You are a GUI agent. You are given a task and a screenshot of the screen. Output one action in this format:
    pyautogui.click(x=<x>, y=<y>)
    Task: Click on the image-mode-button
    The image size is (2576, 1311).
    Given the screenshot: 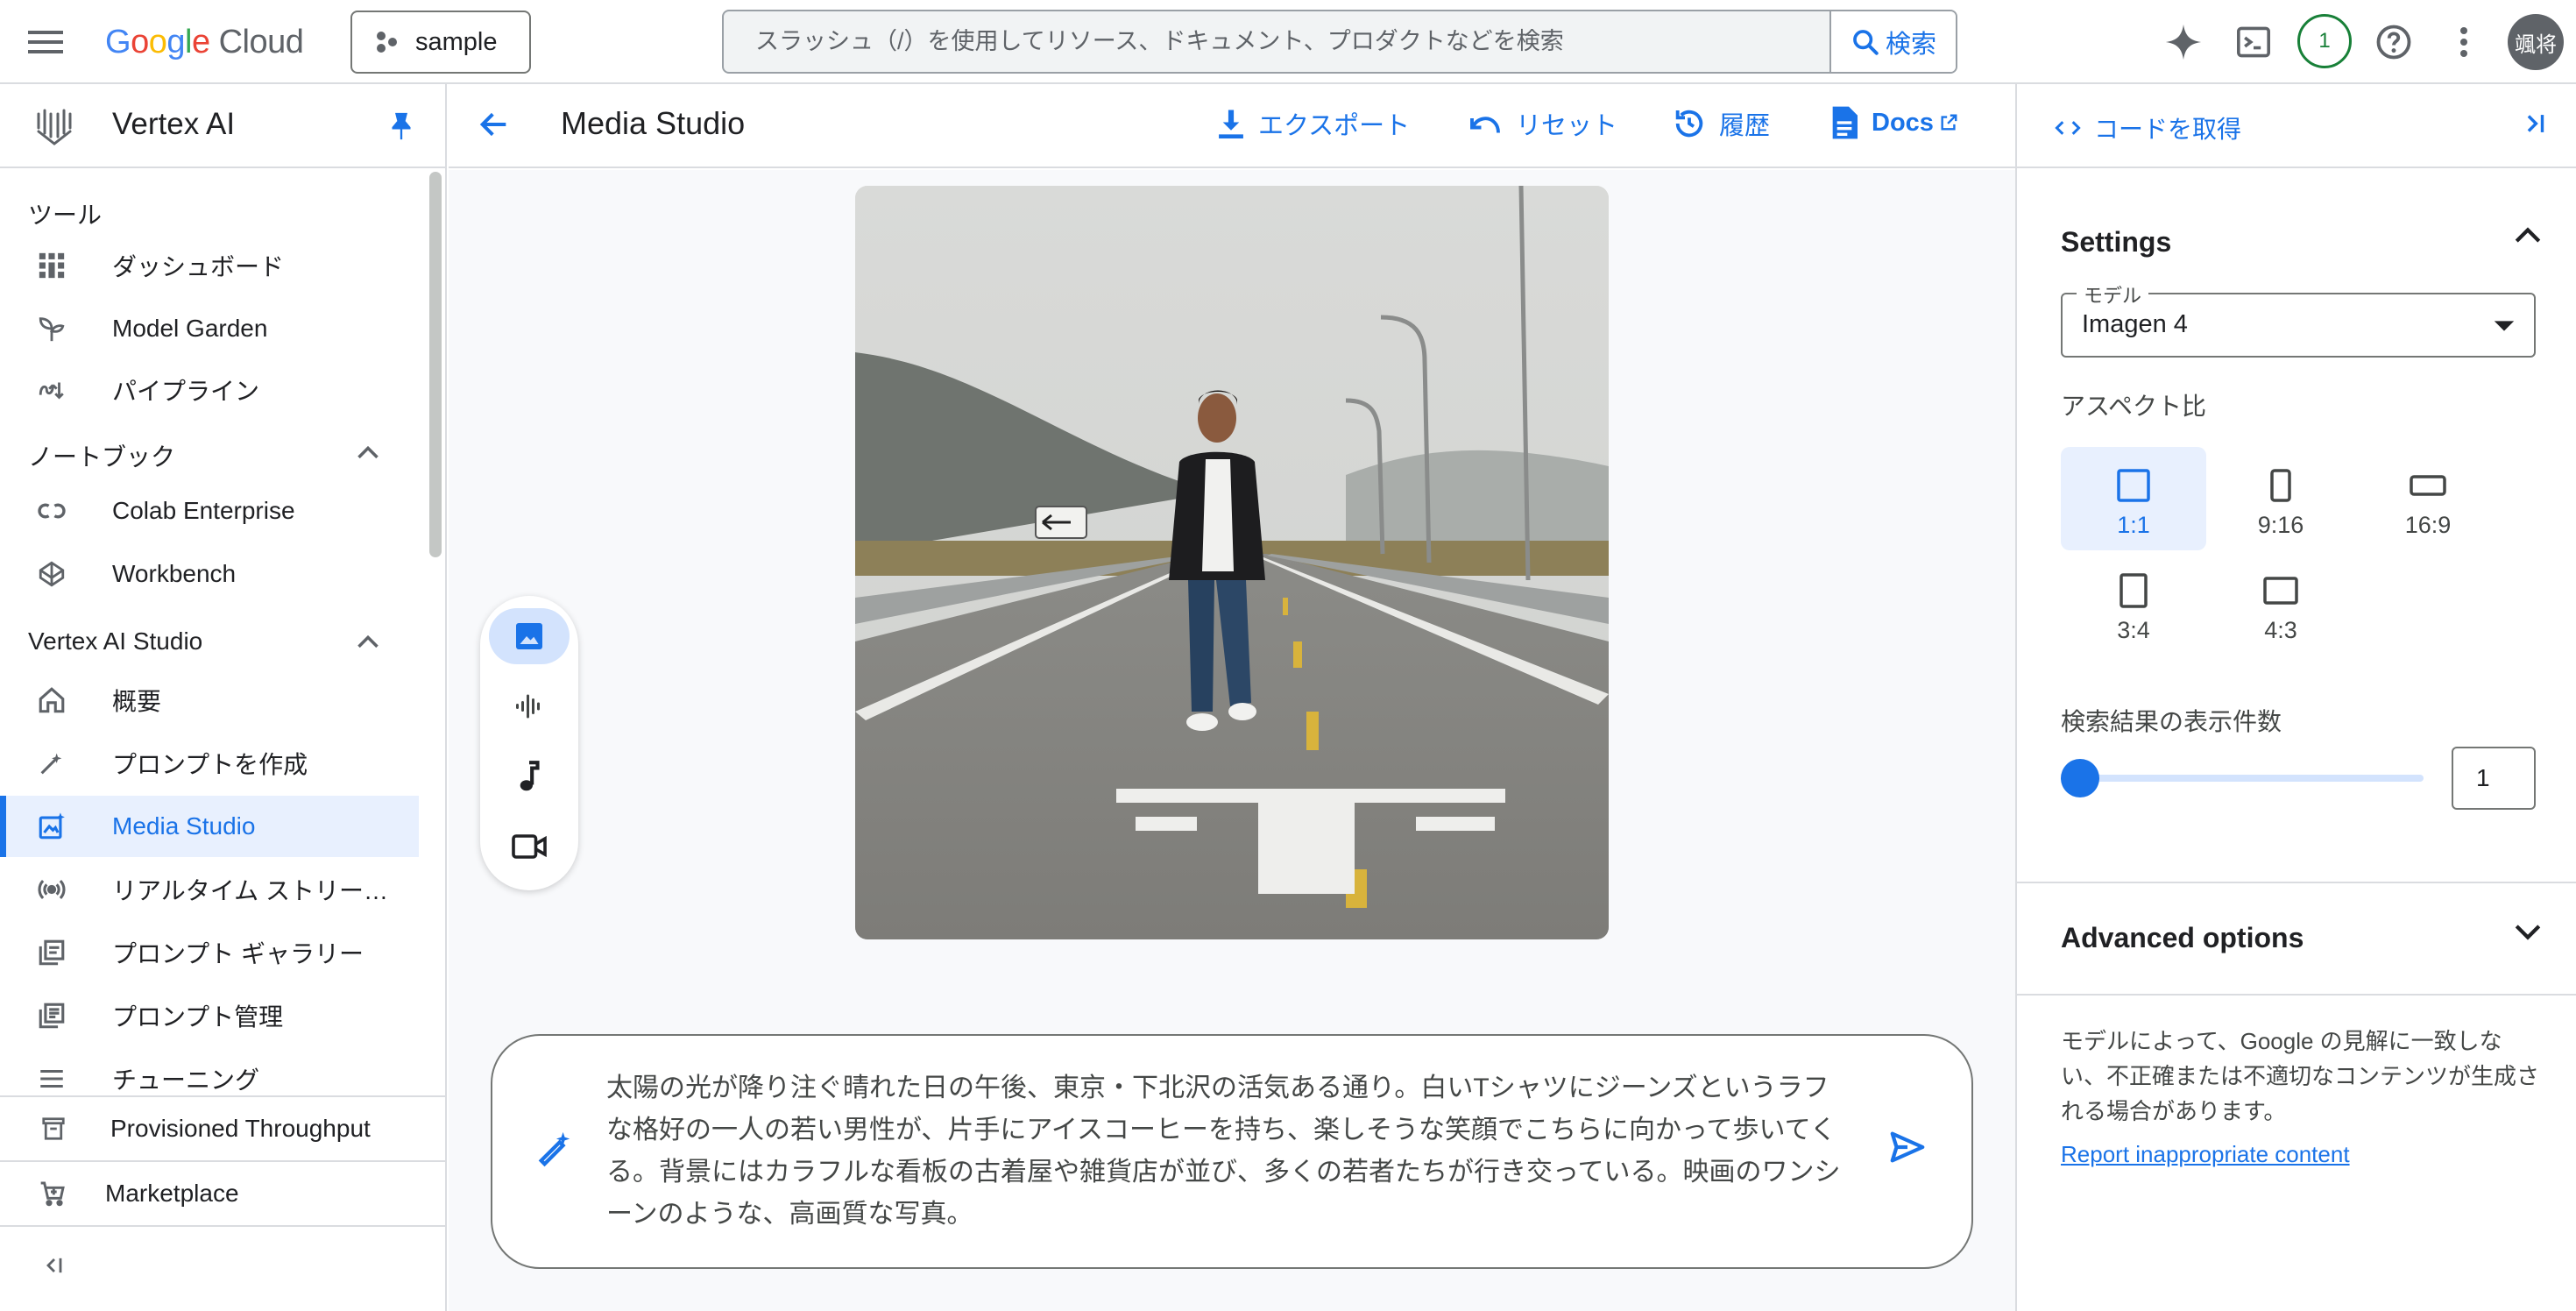 What is the action you would take?
    pyautogui.click(x=529, y=636)
    